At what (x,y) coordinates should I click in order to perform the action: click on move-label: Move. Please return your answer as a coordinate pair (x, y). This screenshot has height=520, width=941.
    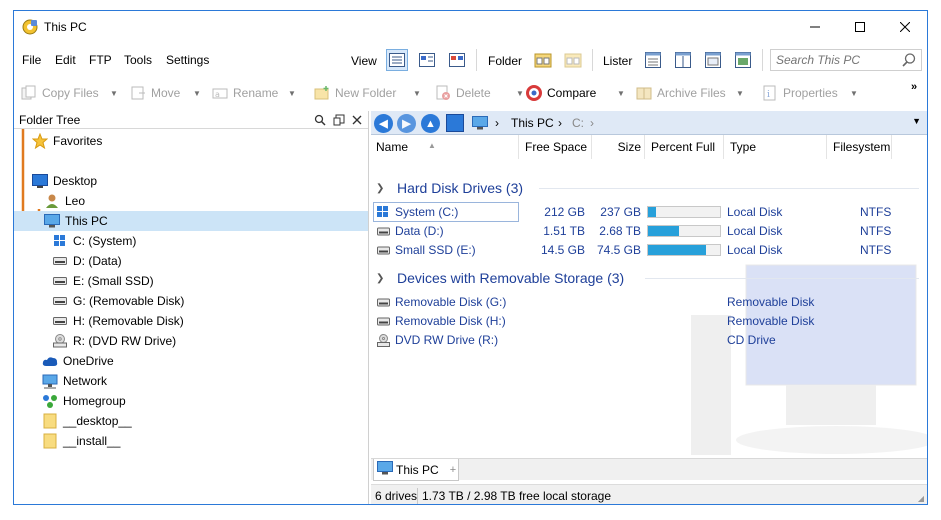
    Looking at the image, I should click on (166, 93).